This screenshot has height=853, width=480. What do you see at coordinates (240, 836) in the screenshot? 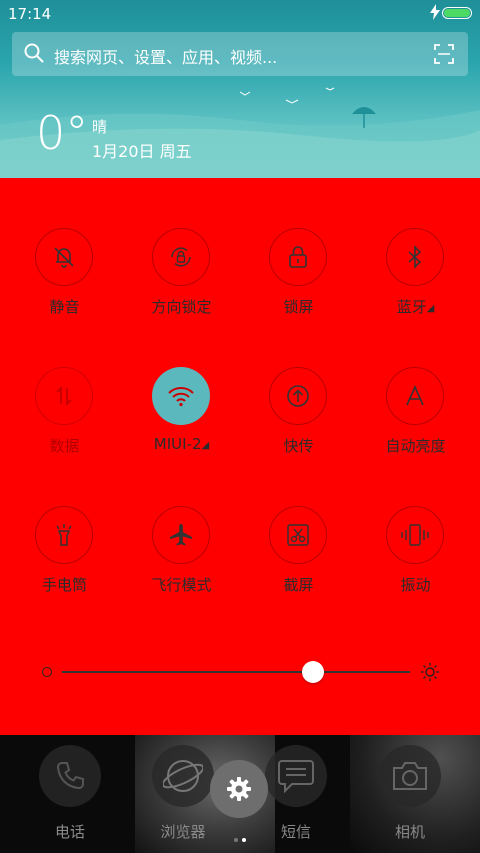
I see `page-indicator` at bounding box center [240, 836].